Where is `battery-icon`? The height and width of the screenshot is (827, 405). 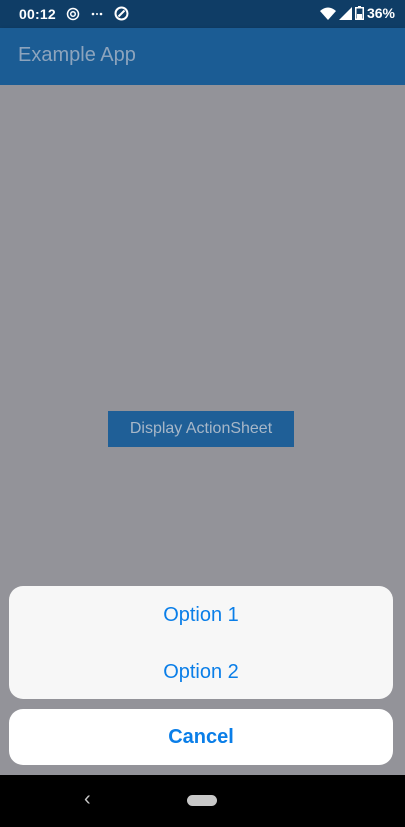 battery-icon is located at coordinates (359, 13).